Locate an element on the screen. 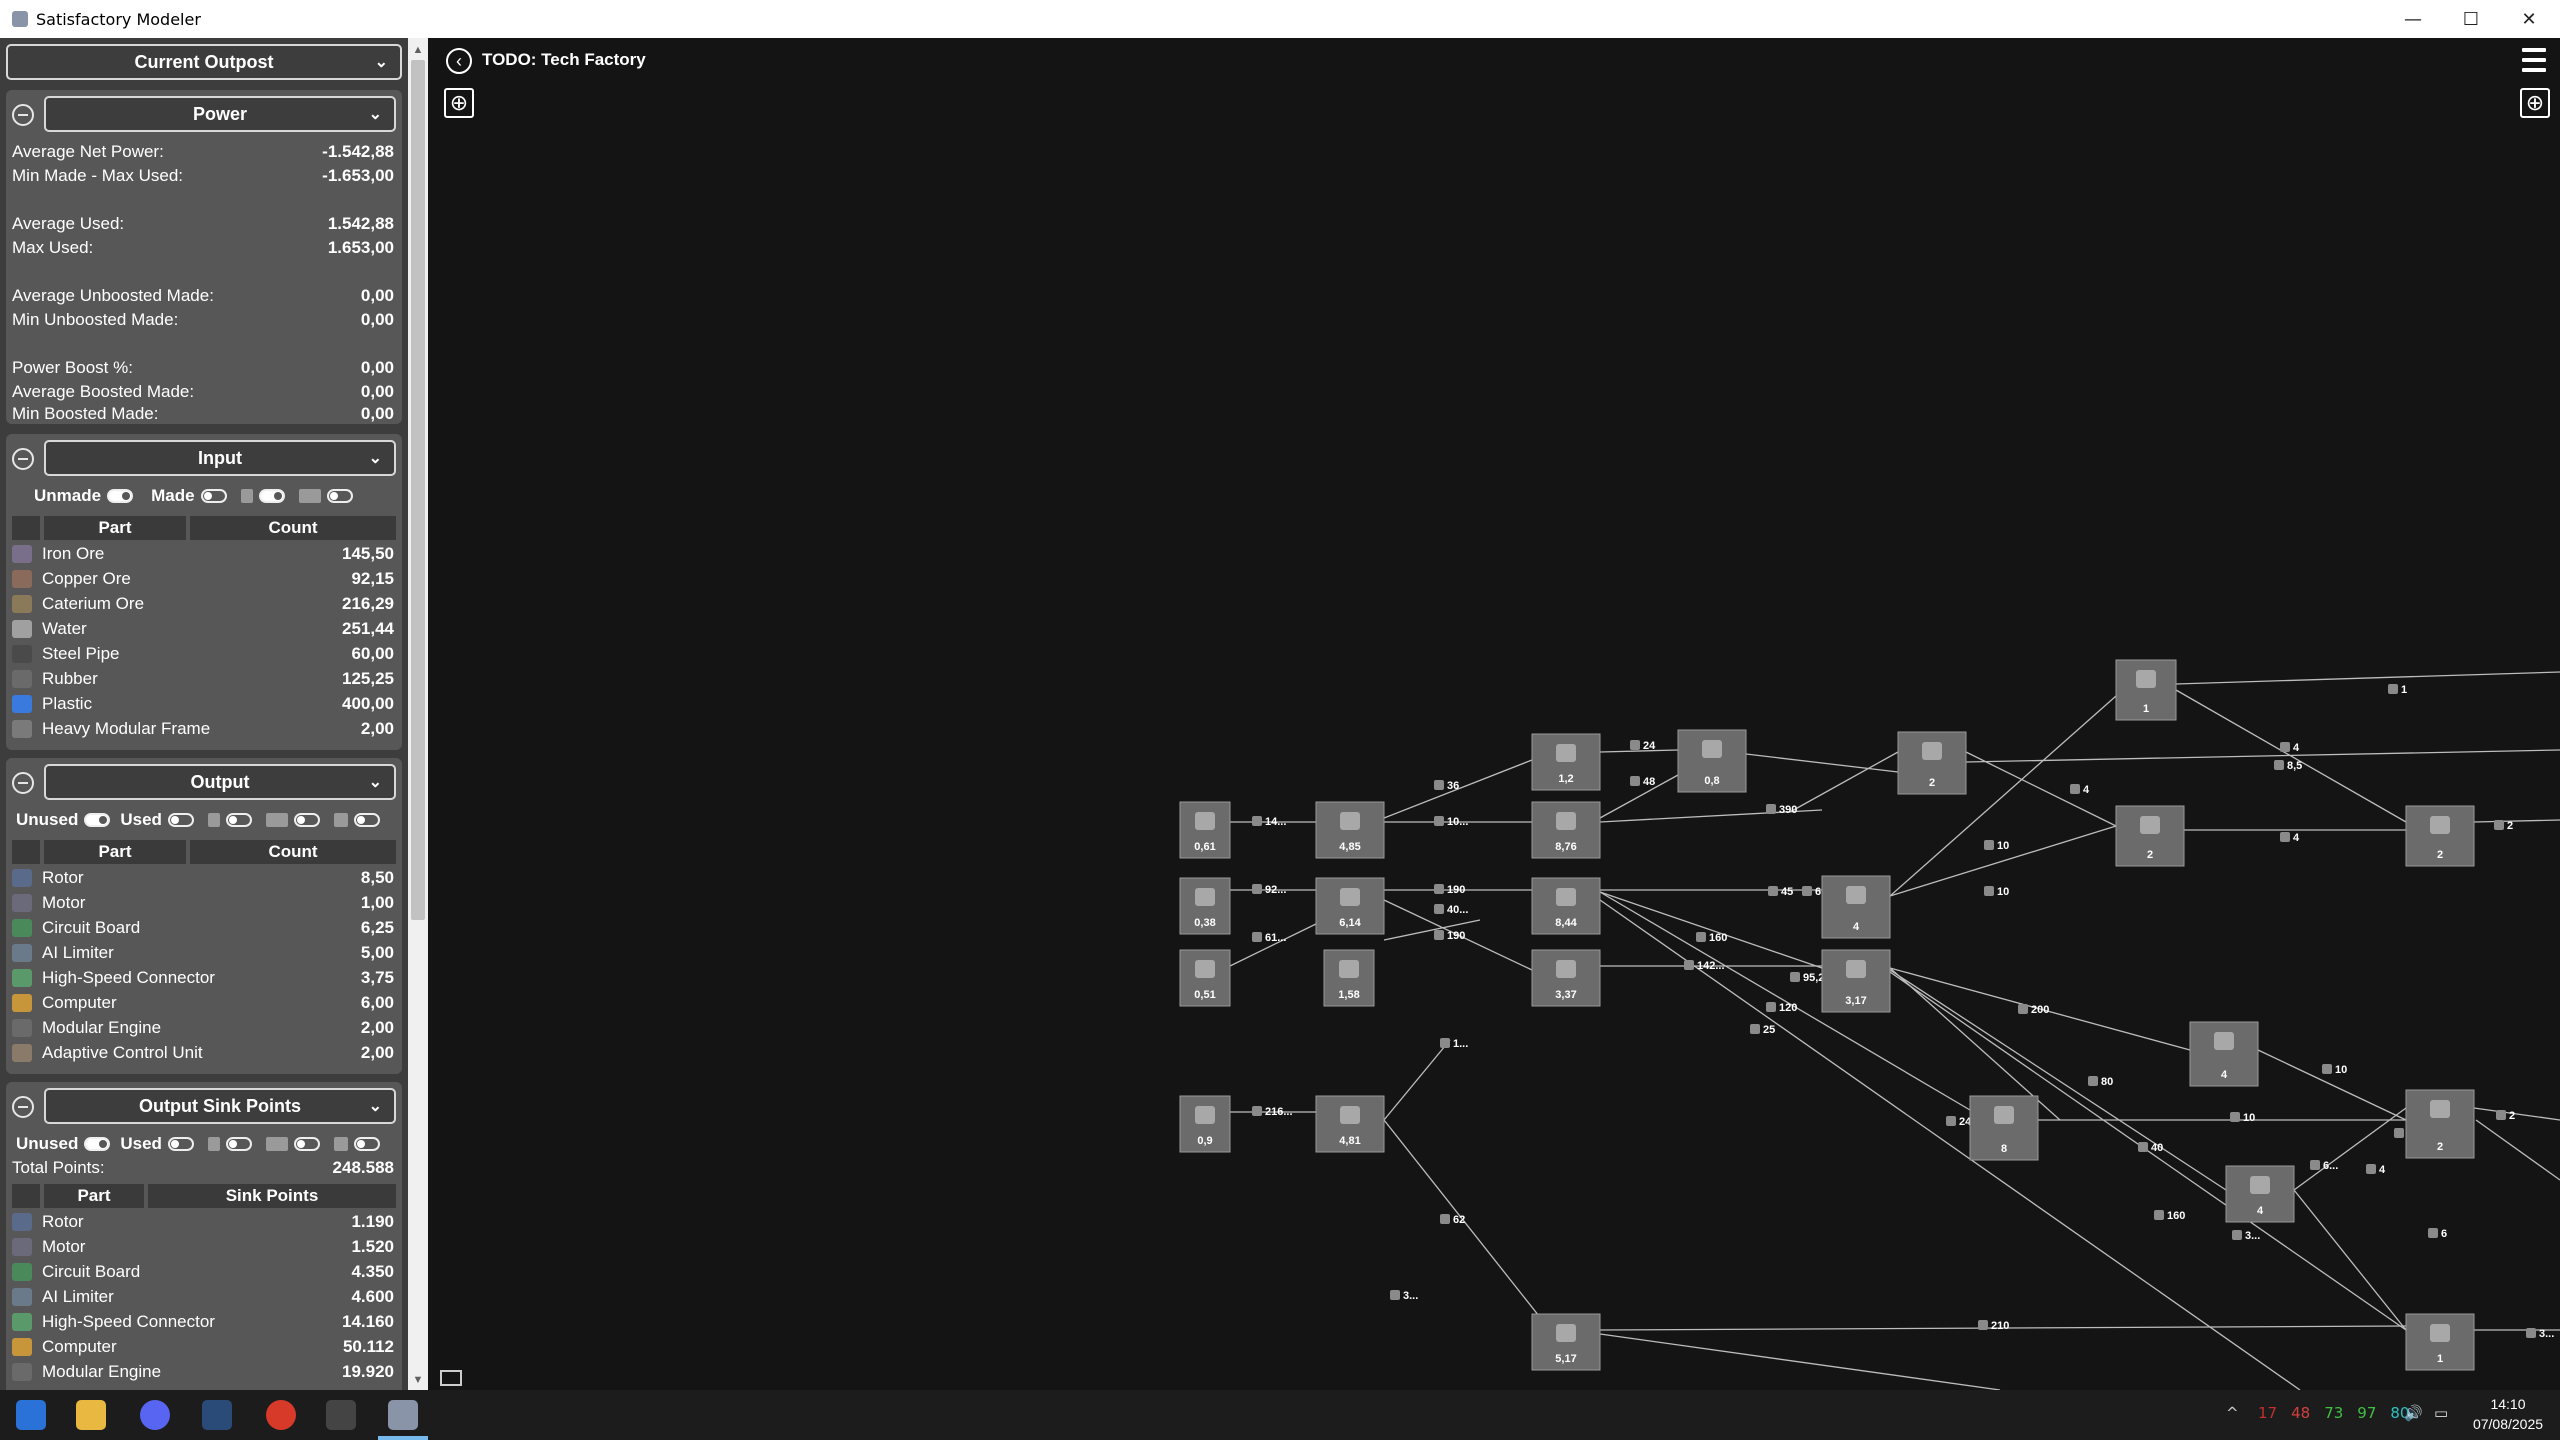  machine-node: 0,38 is located at coordinates (1205, 906).